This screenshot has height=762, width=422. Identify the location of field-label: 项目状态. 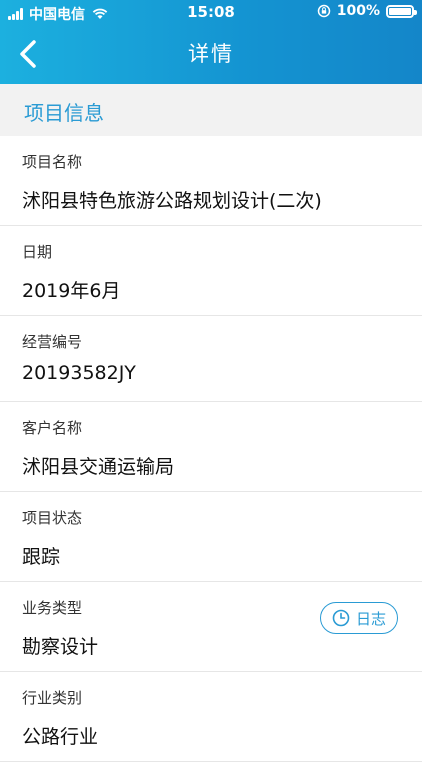
(52, 518).